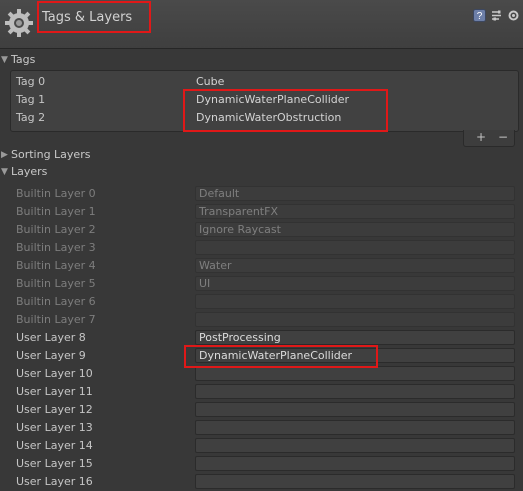 Image resolution: width=523 pixels, height=491 pixels. Describe the element at coordinates (261, 24) in the screenshot. I see `inspector-header: Tags & Layers ?` at that location.